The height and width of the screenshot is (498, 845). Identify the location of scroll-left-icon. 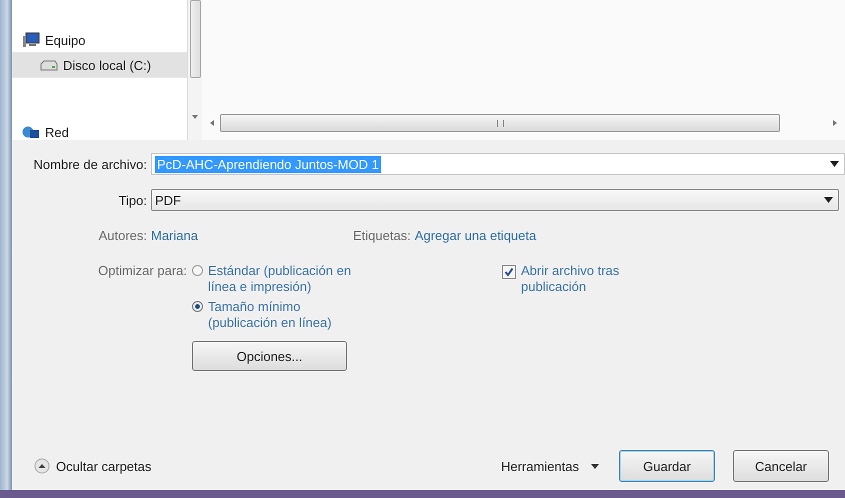
(212, 123).